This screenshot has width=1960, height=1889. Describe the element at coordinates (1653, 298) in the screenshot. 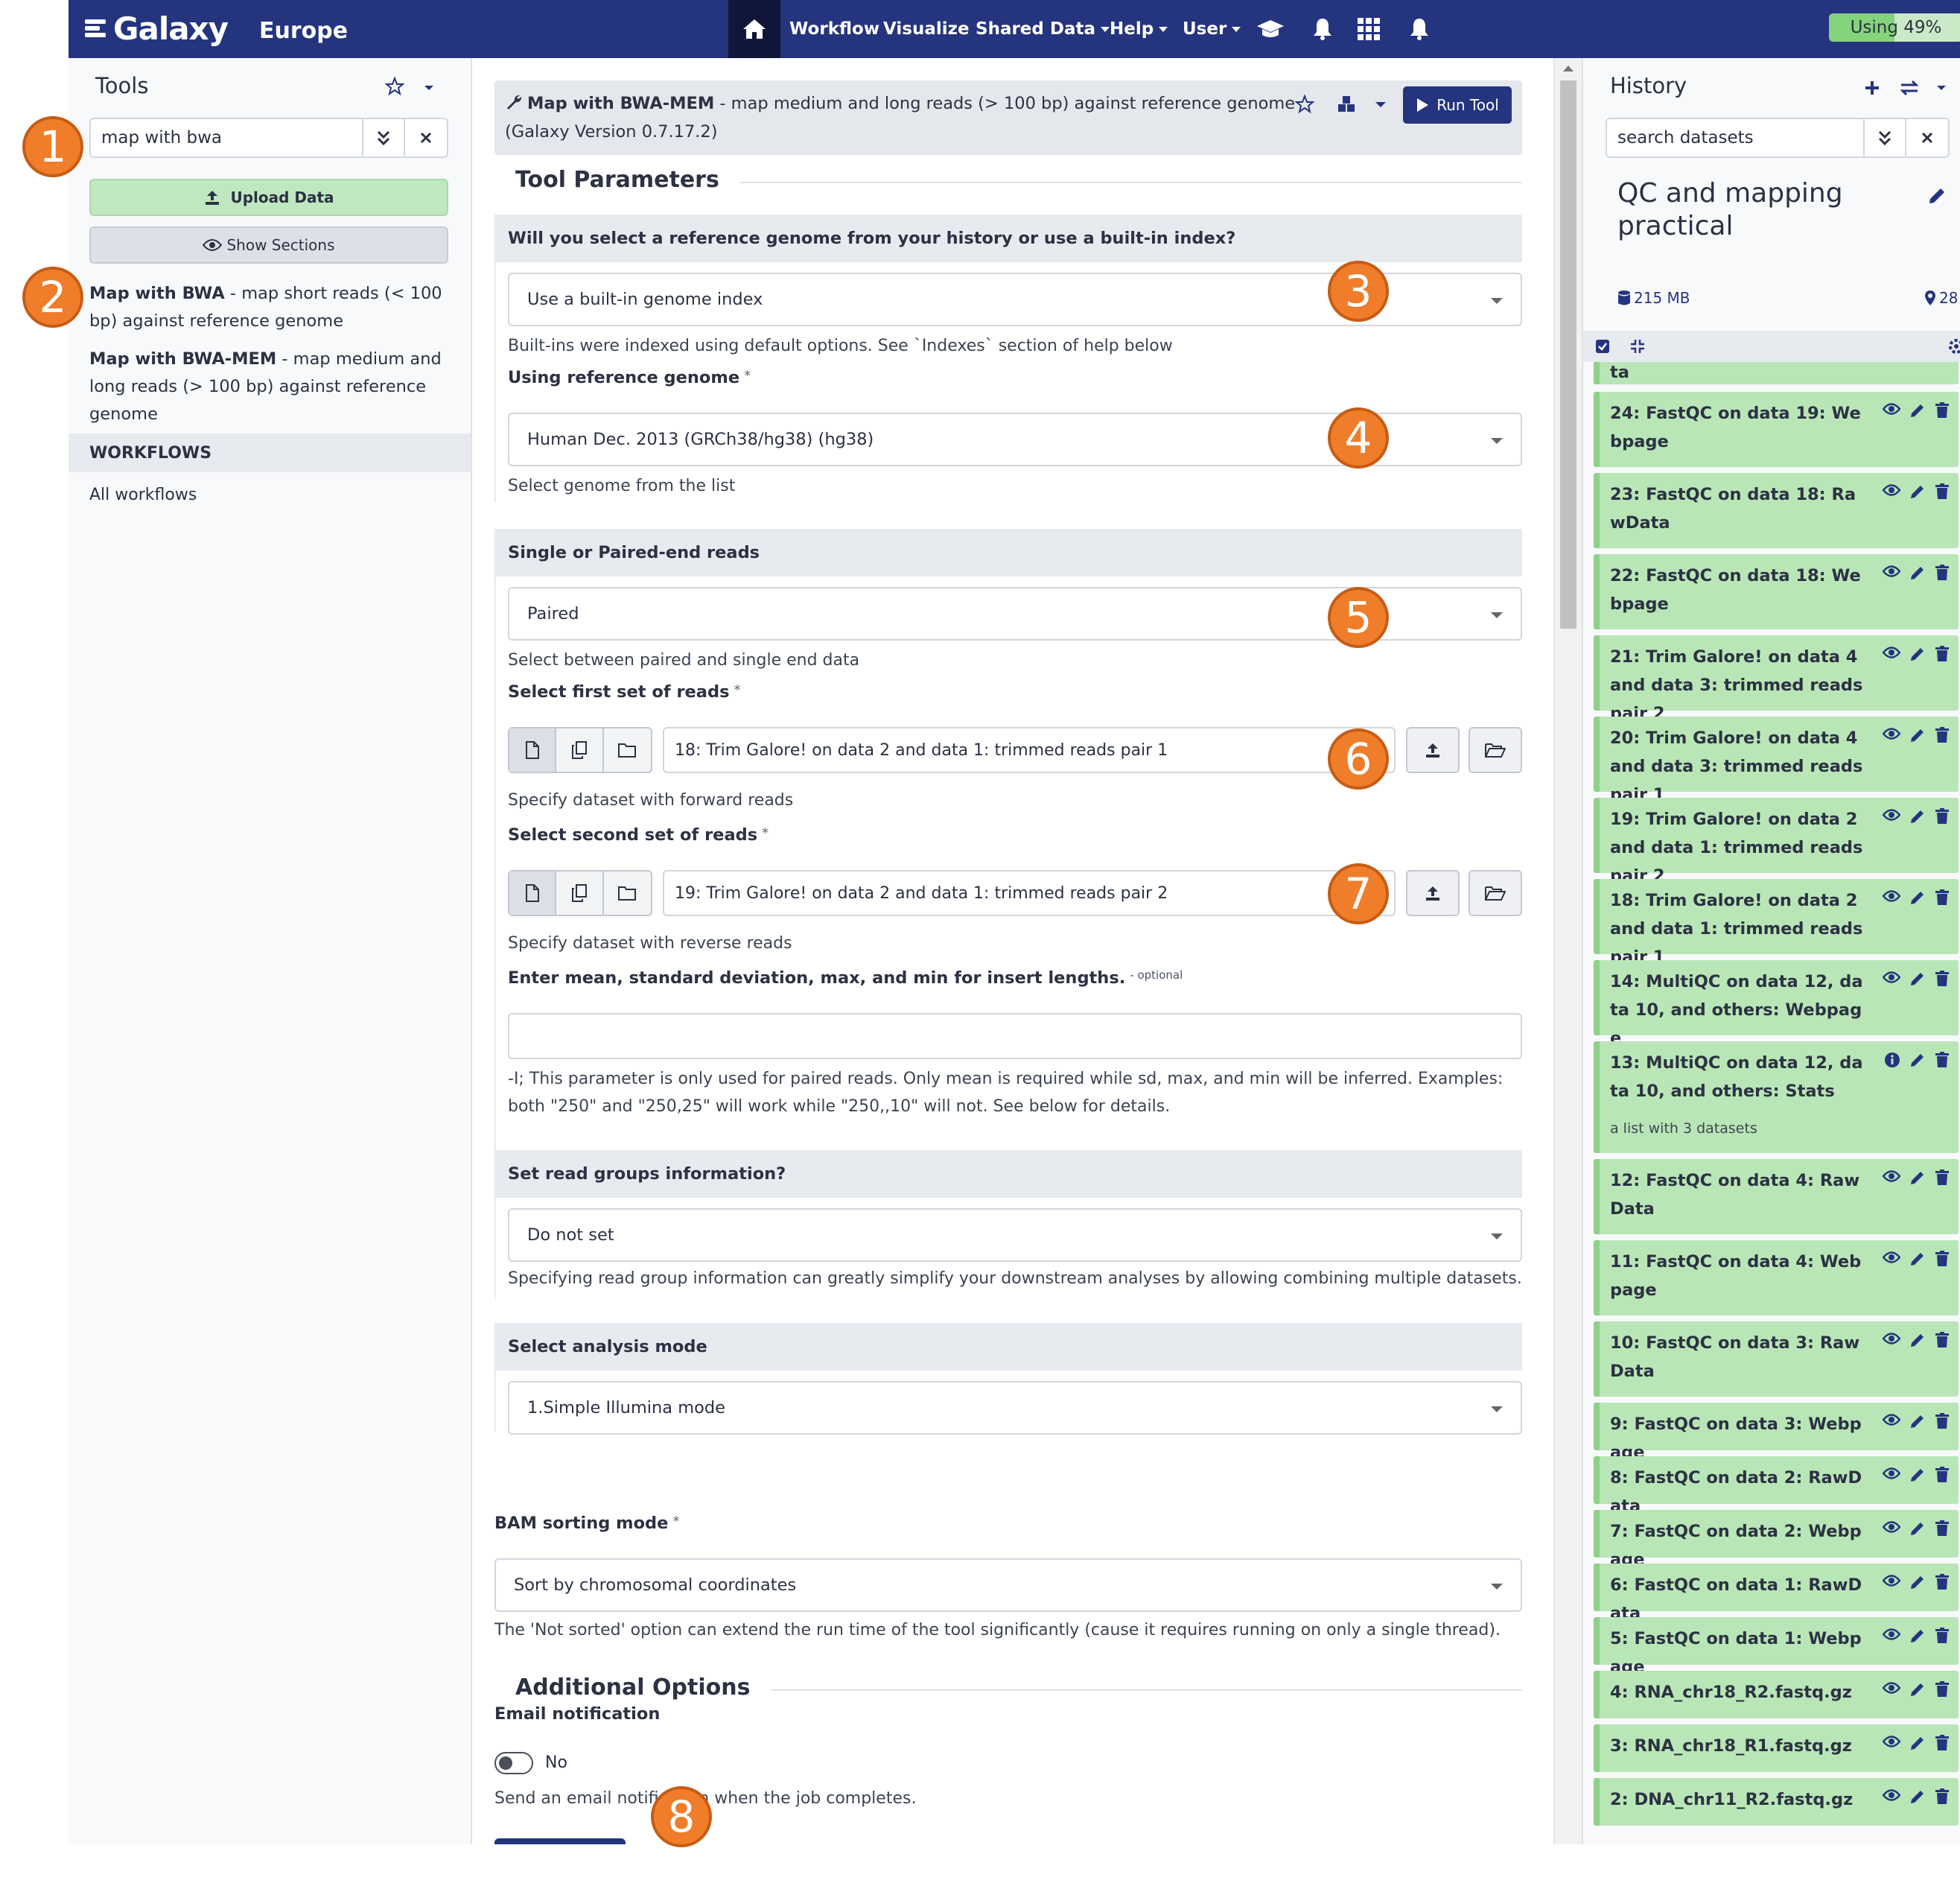

I see `history-size: 215 MB` at that location.